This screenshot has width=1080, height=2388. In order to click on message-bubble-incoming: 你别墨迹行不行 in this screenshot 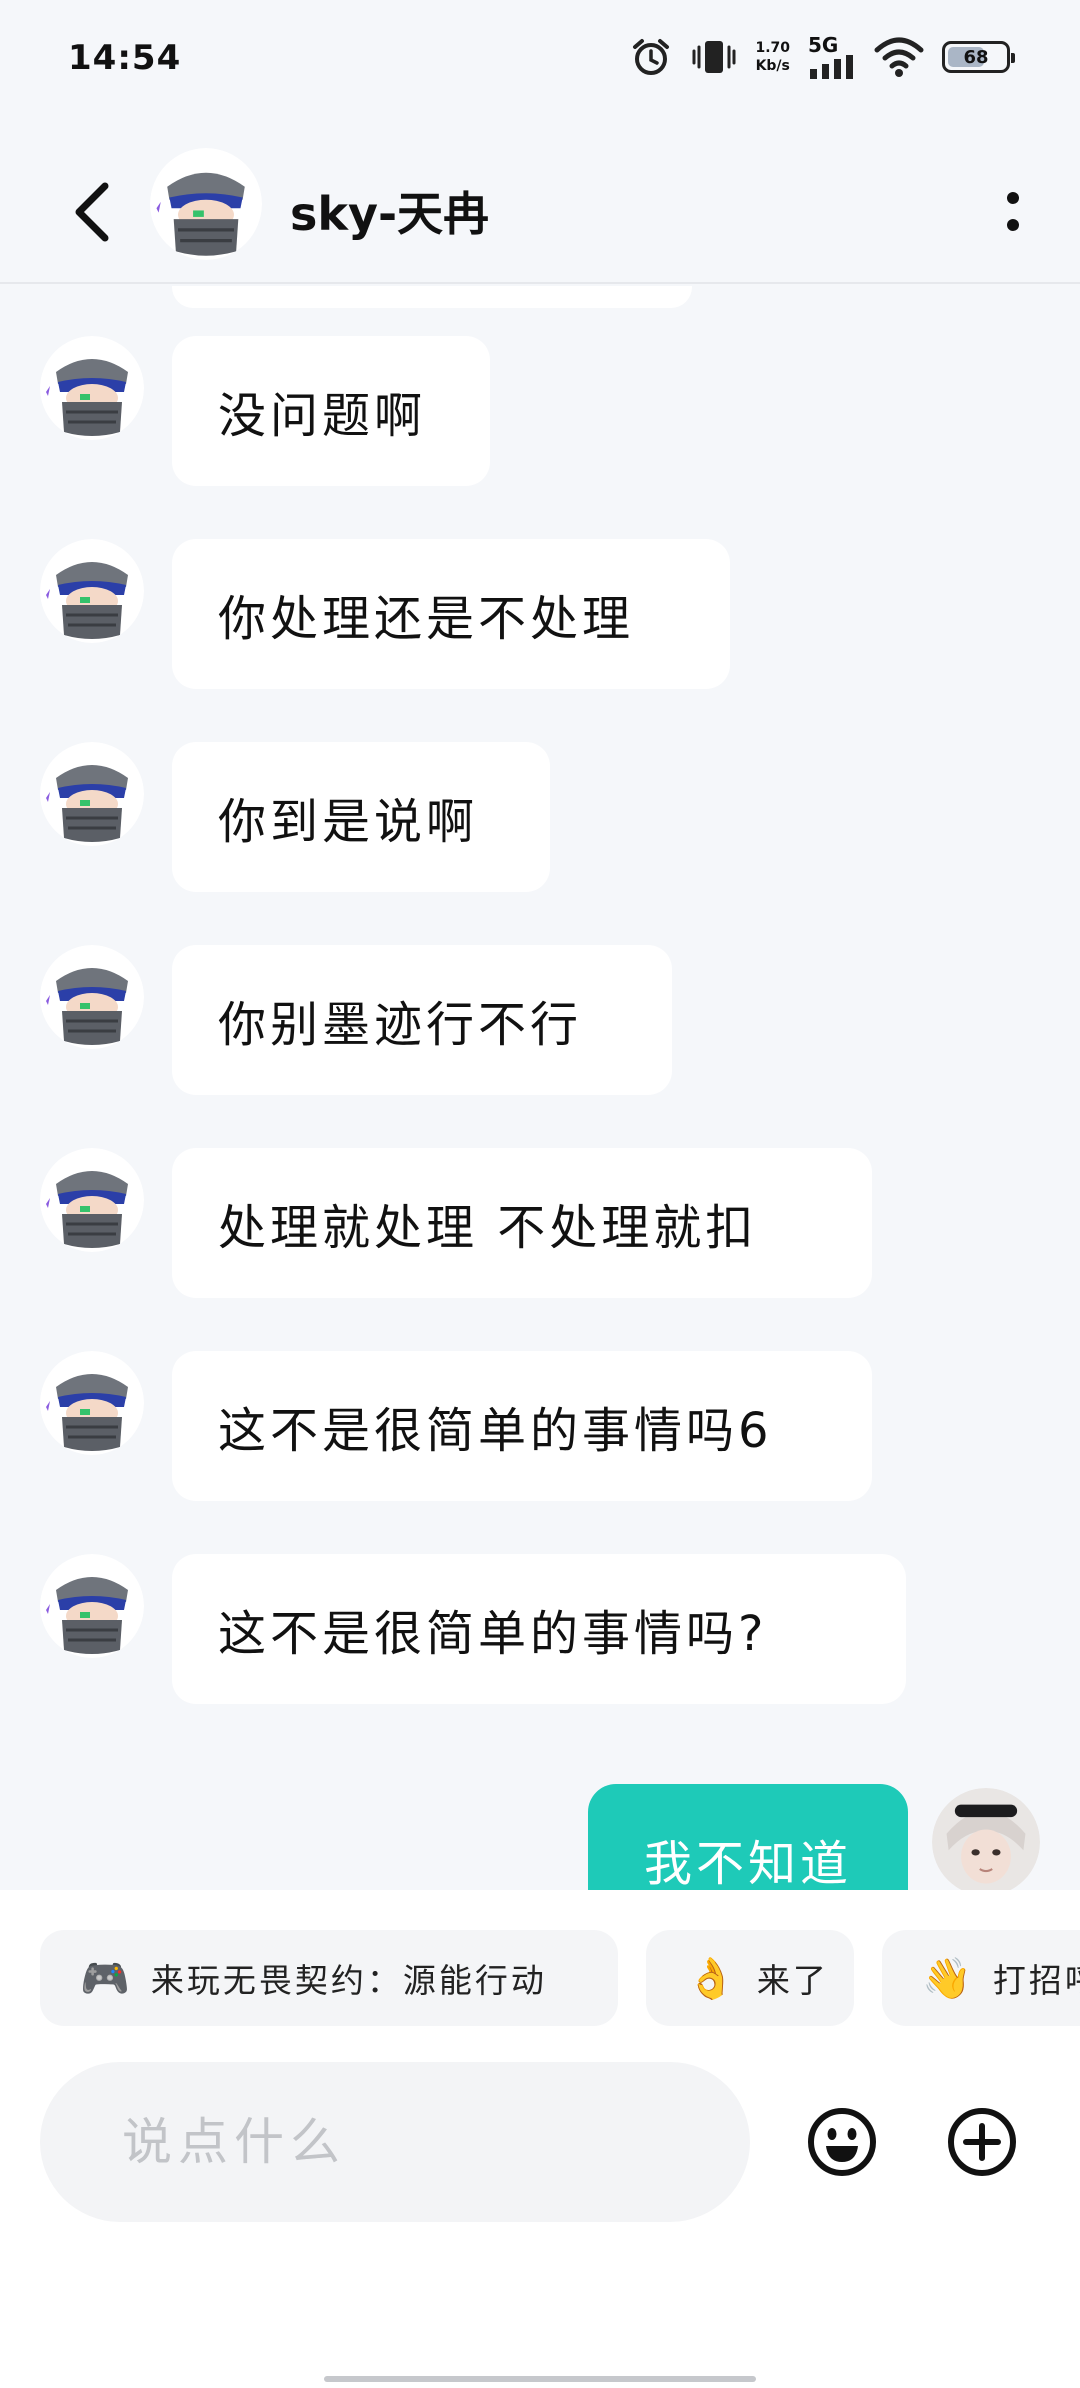, I will do `click(422, 1020)`.